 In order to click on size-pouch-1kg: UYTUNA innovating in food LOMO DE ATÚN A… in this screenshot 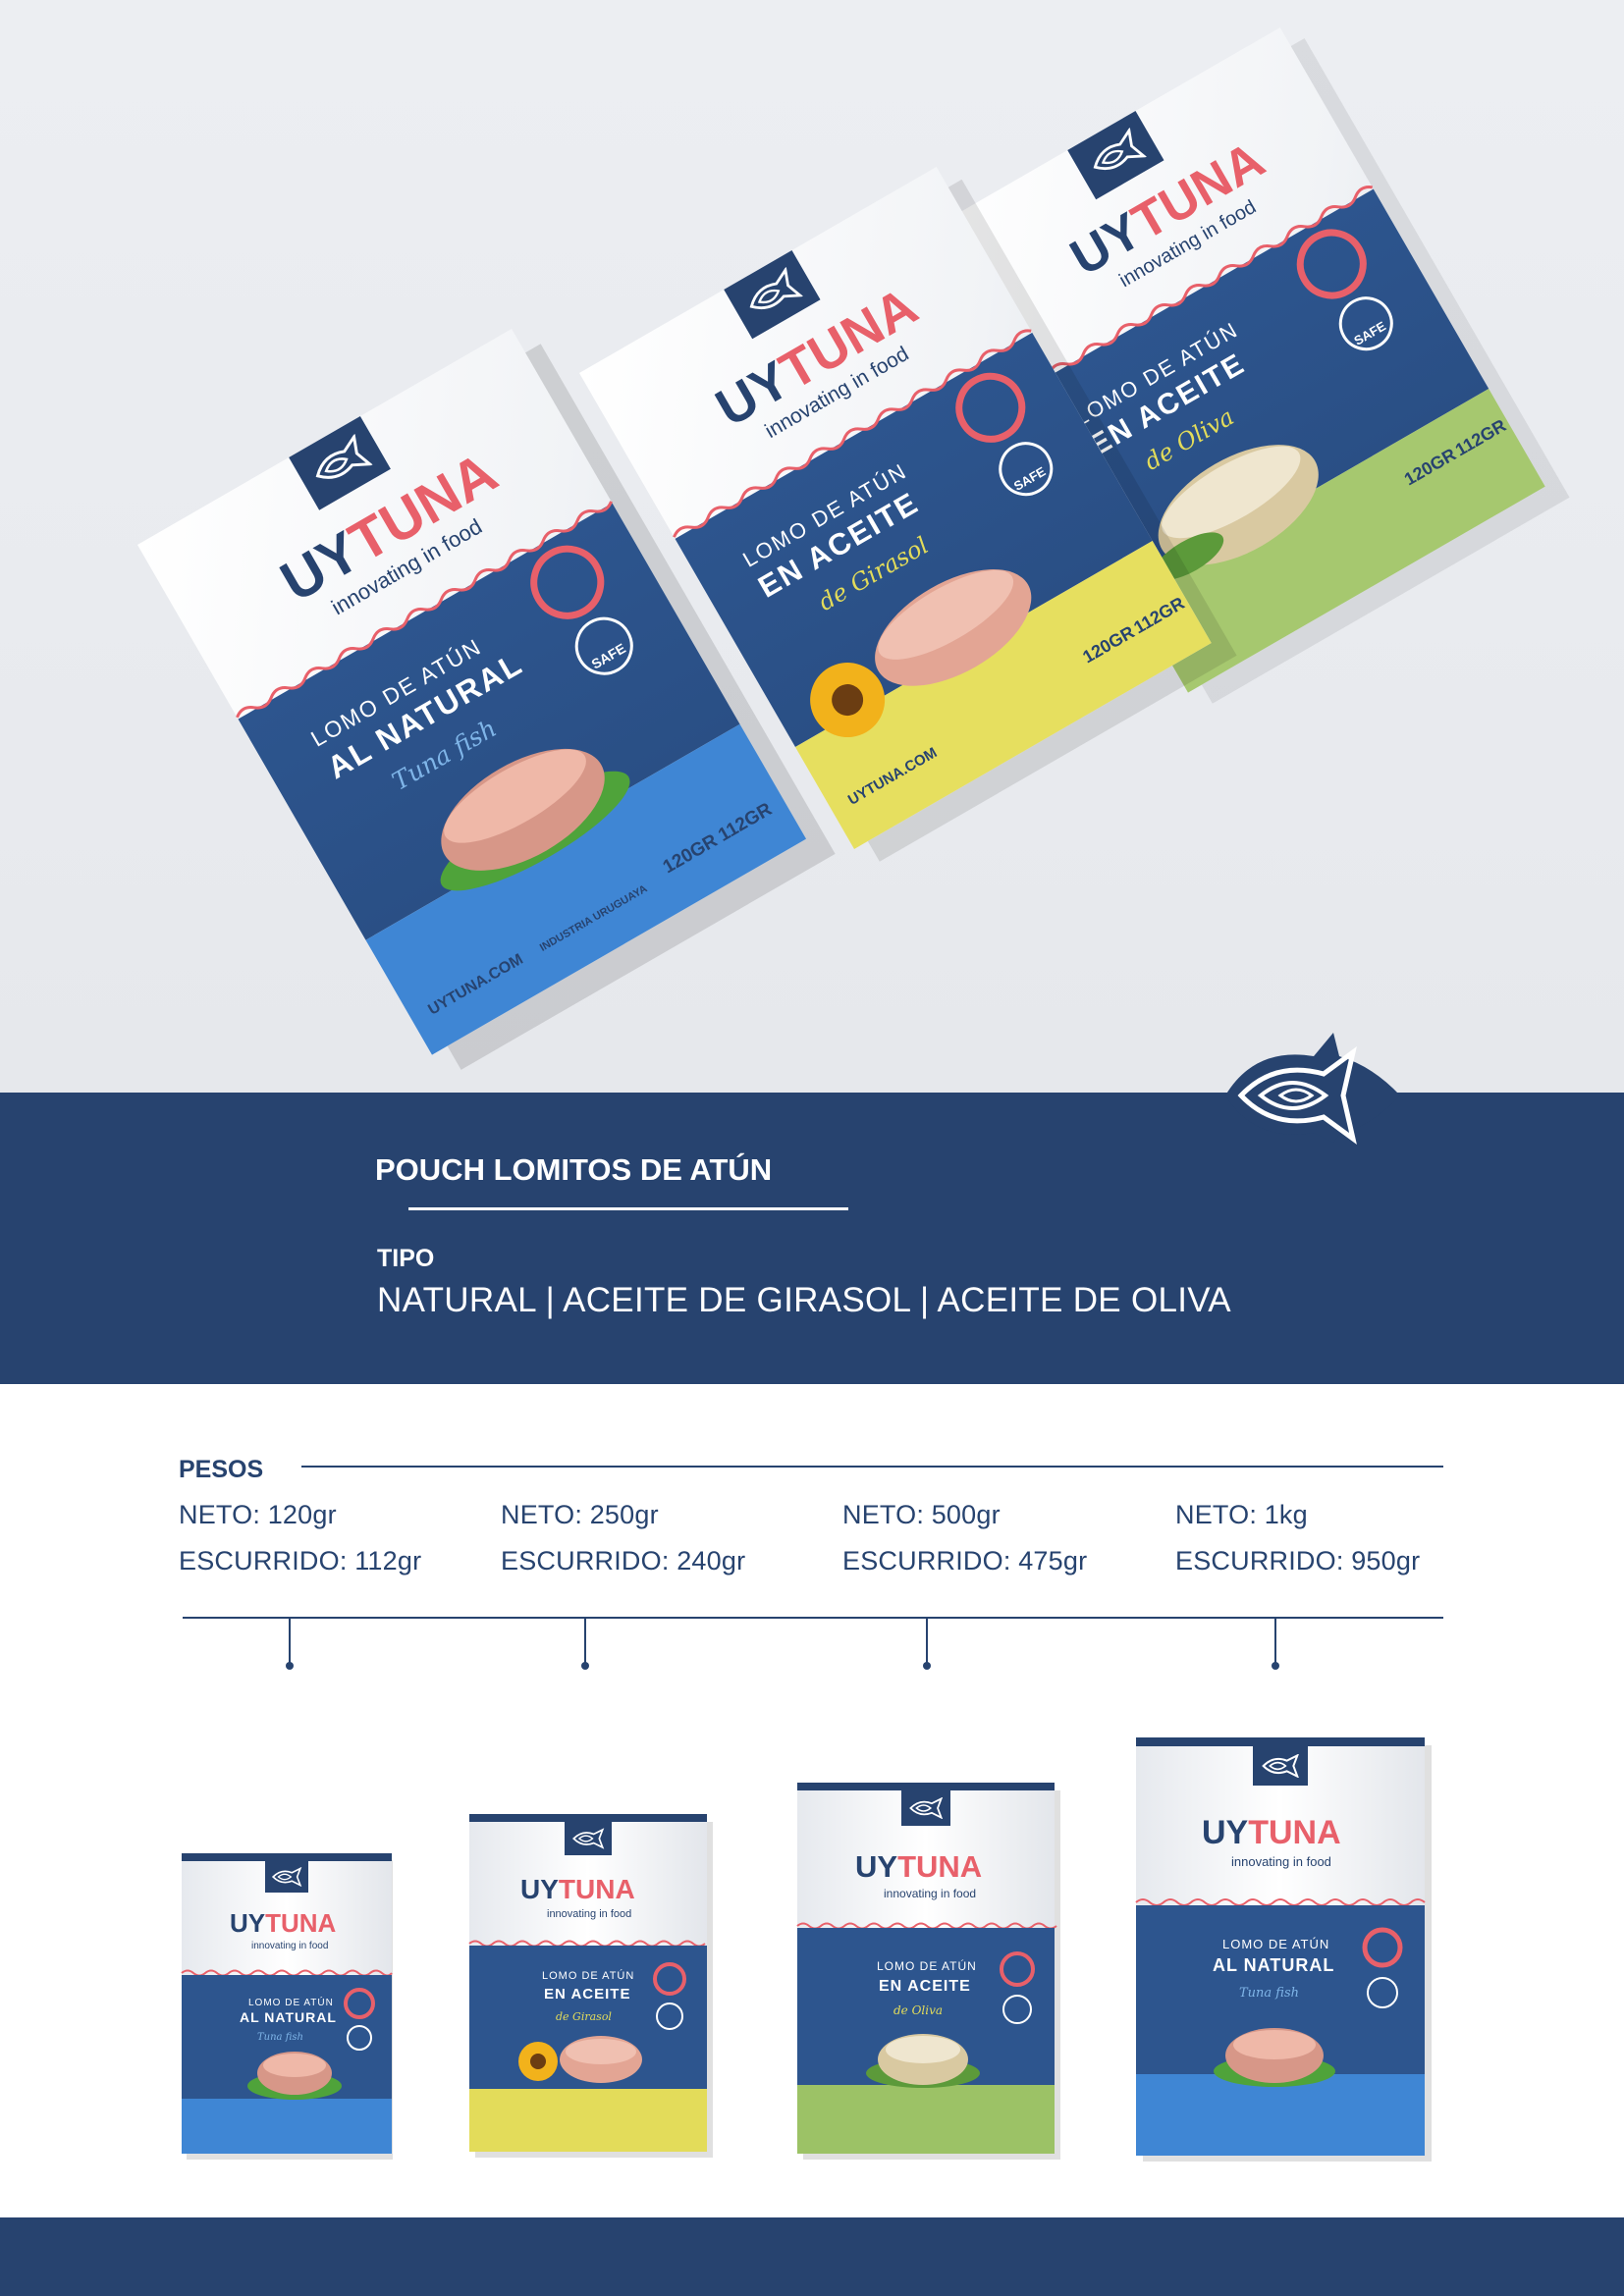, I will do `click(1283, 1949)`.